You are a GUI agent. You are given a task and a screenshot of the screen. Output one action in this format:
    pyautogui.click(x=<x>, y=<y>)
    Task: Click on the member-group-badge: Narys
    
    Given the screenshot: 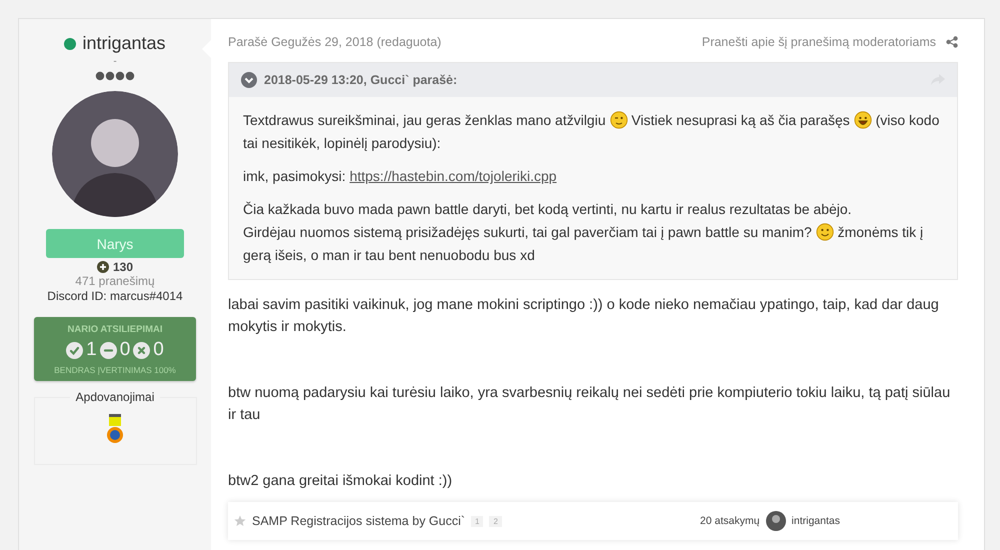 What is the action you would take?
    pyautogui.click(x=115, y=243)
    